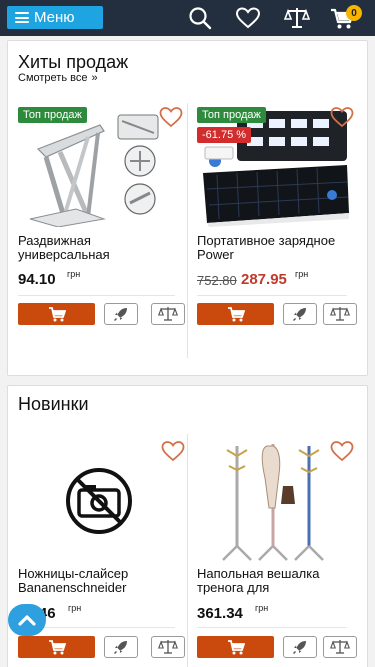 This screenshot has width=375, height=667. I want to click on product-name: Раздвижная универсальная, so click(93, 248).